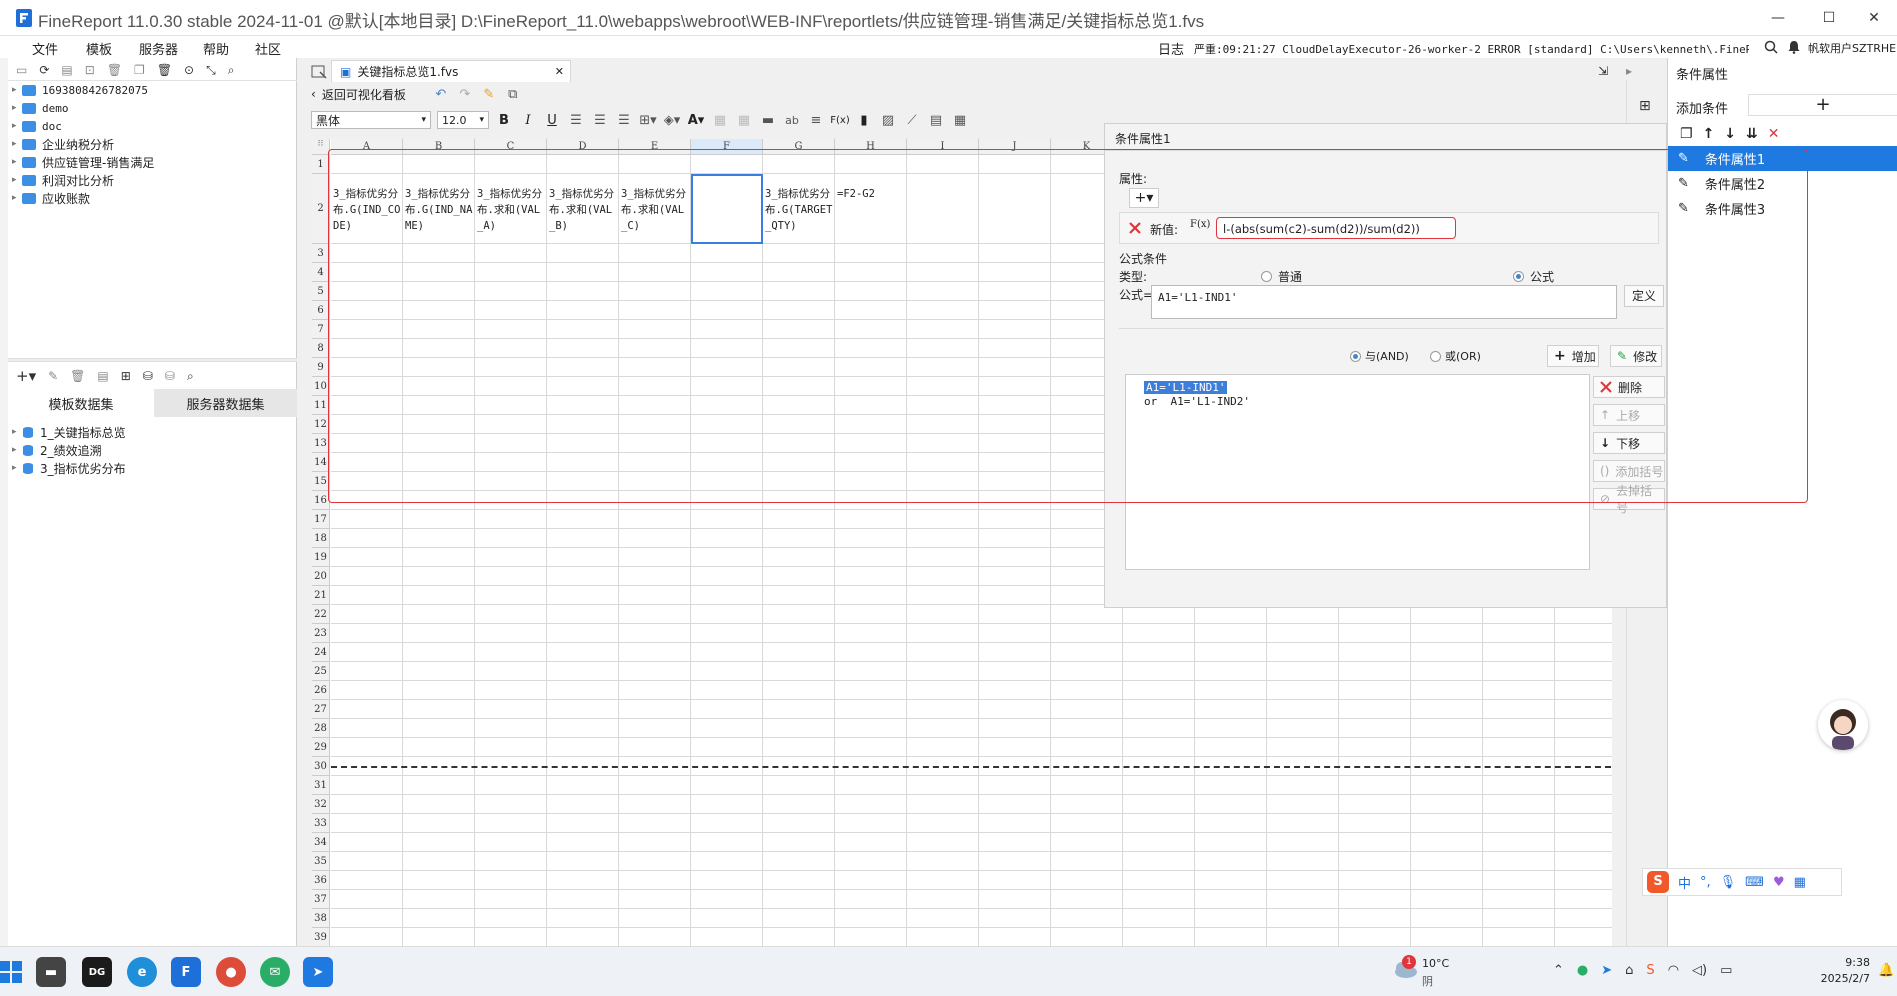  What do you see at coordinates (1629, 387) in the screenshot?
I see `delete-condition-button: 删除` at bounding box center [1629, 387].